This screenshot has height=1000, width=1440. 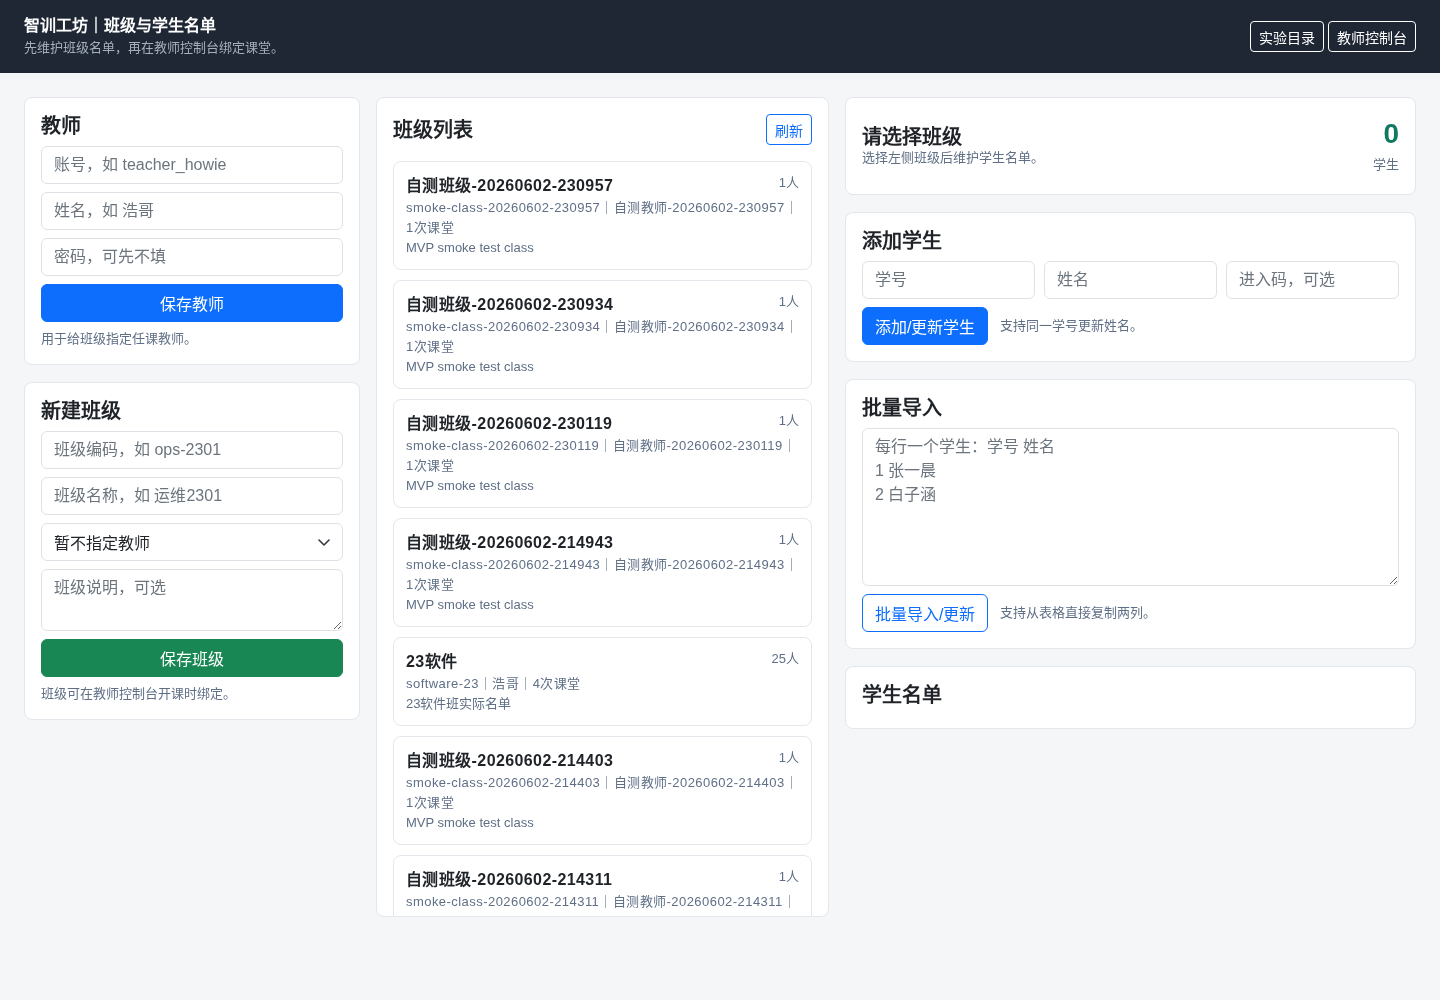 I want to click on class-name: 自测班级-20260602-230119, so click(x=509, y=423).